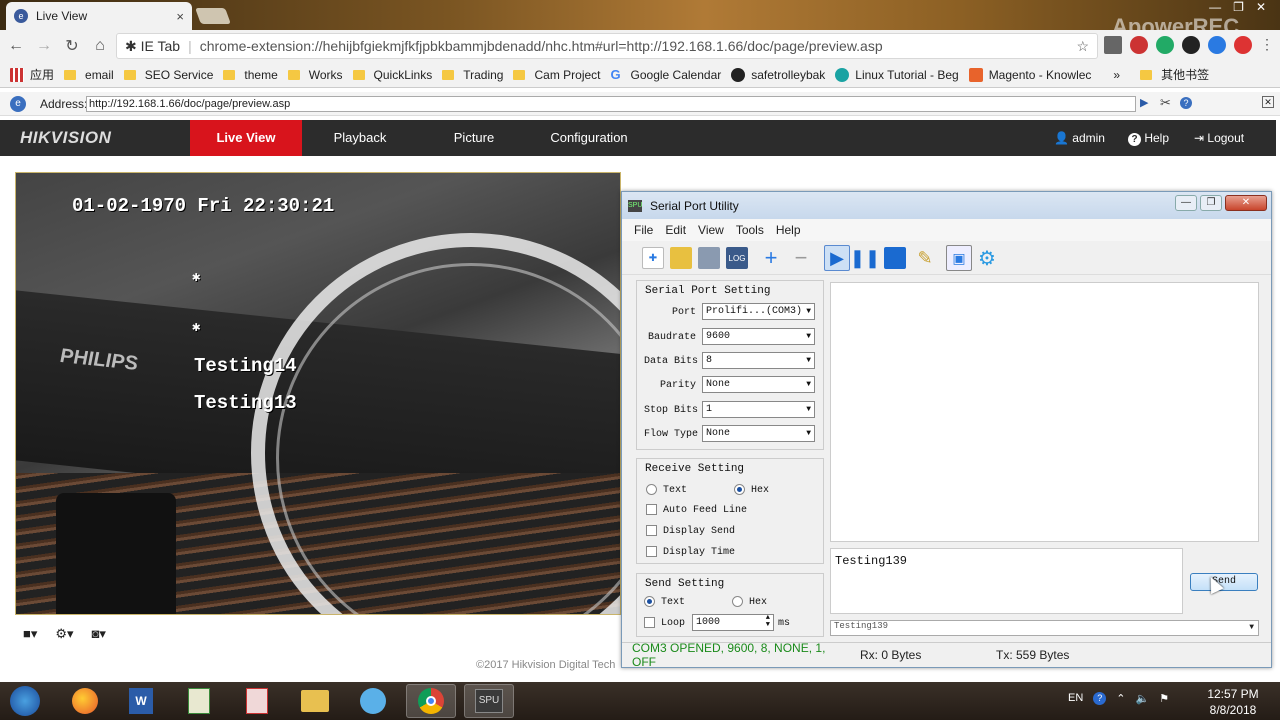 The height and width of the screenshot is (720, 1280). What do you see at coordinates (431, 701) in the screenshot?
I see `taskbar-chrome` at bounding box center [431, 701].